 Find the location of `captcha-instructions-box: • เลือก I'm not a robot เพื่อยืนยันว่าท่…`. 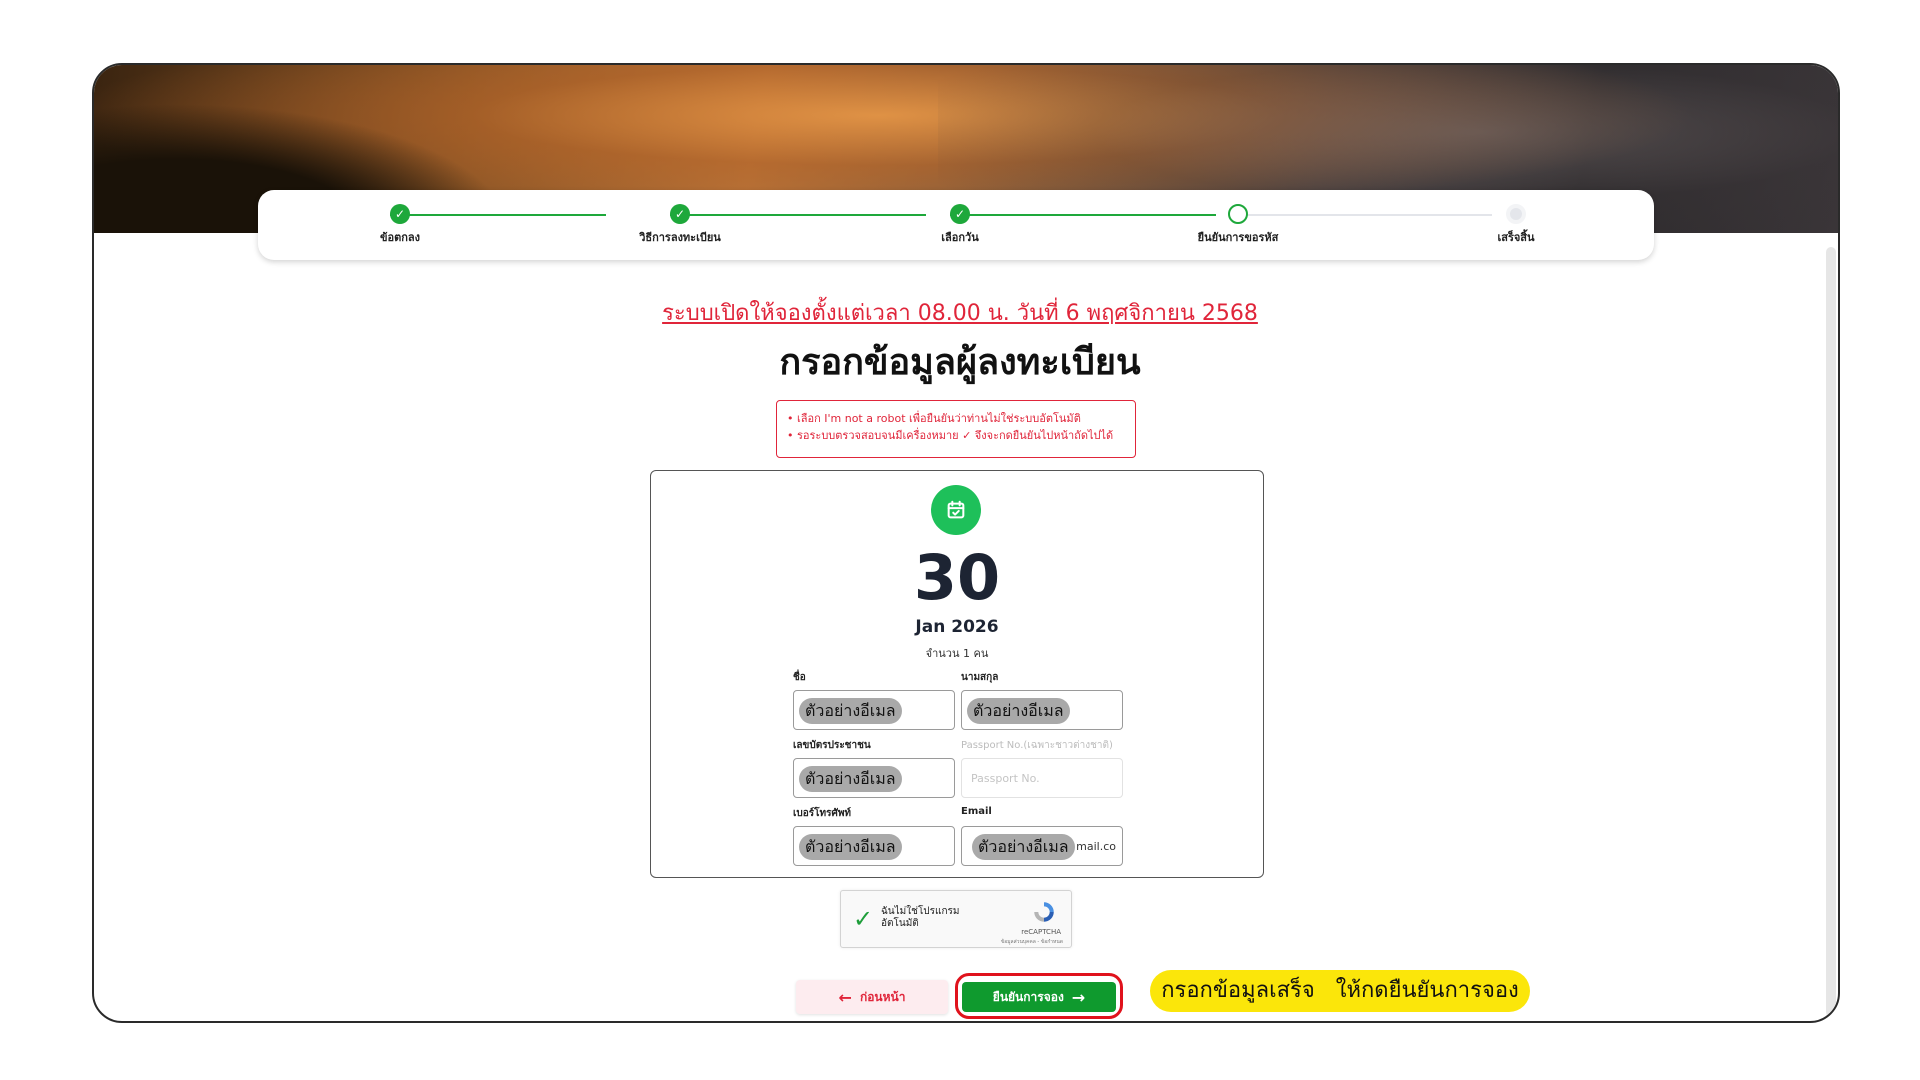

captcha-instructions-box: • เลือก I'm not a robot เพื่อยืนยันว่าท่… is located at coordinates (956, 429).